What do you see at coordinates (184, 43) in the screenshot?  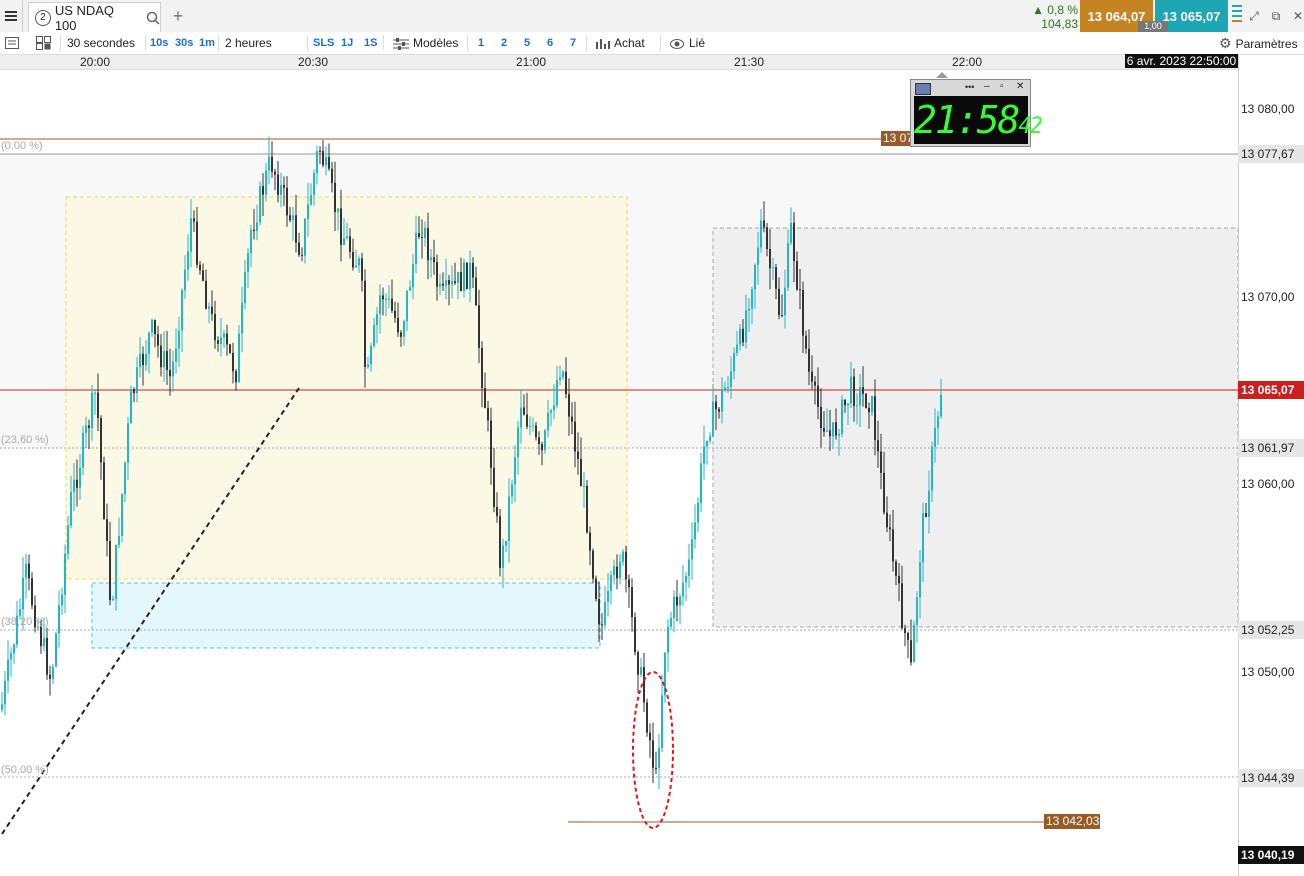 I see `tf-30s-button: 30s` at bounding box center [184, 43].